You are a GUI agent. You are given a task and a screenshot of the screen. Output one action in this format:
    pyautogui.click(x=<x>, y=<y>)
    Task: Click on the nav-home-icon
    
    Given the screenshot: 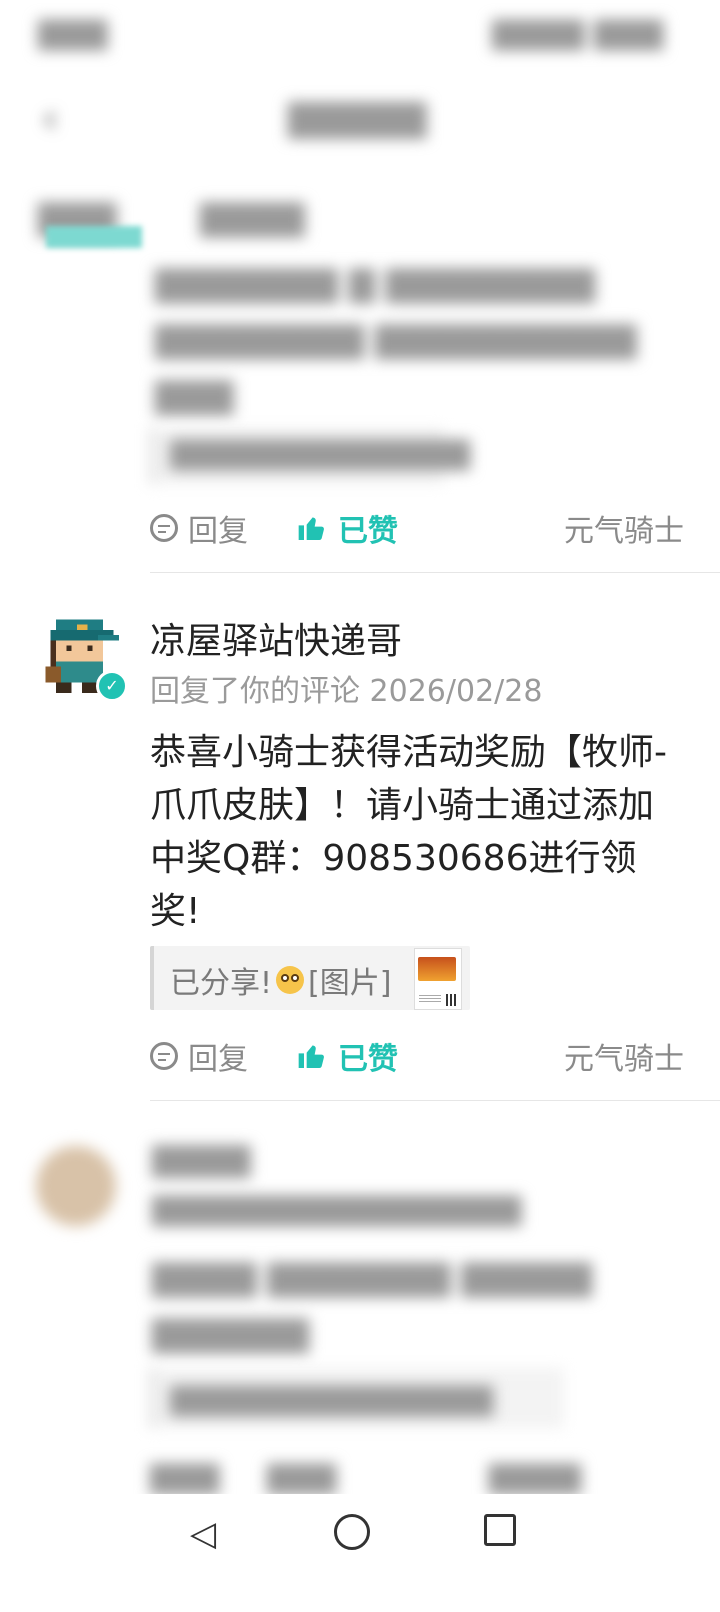 What is the action you would take?
    pyautogui.click(x=352, y=1532)
    